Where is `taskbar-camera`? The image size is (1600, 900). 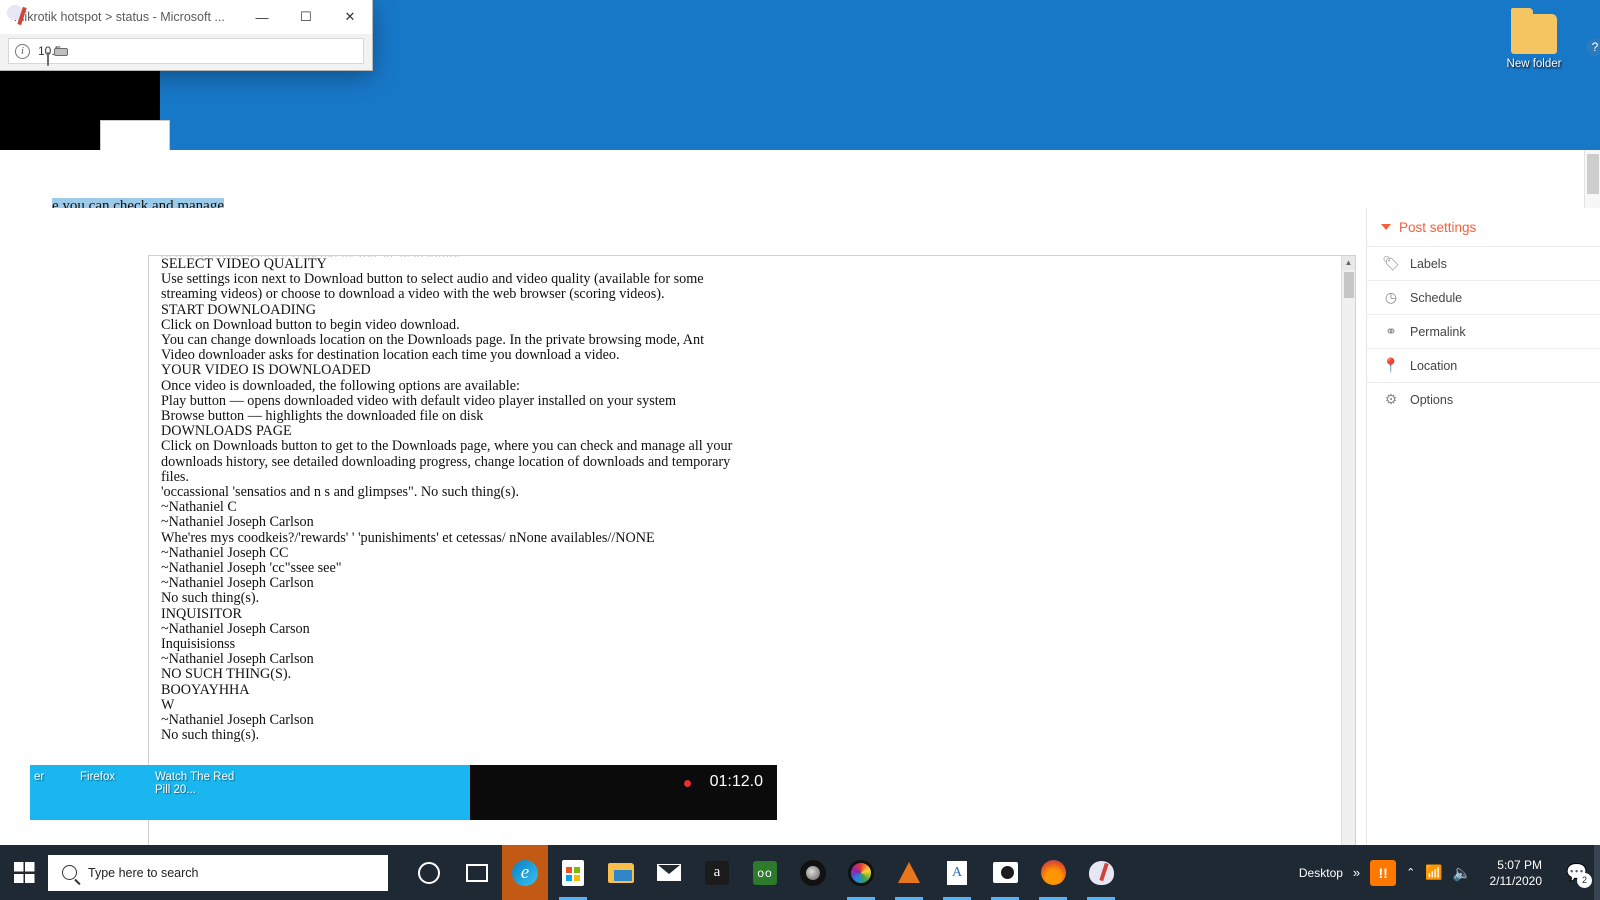 taskbar-camera is located at coordinates (1005, 872).